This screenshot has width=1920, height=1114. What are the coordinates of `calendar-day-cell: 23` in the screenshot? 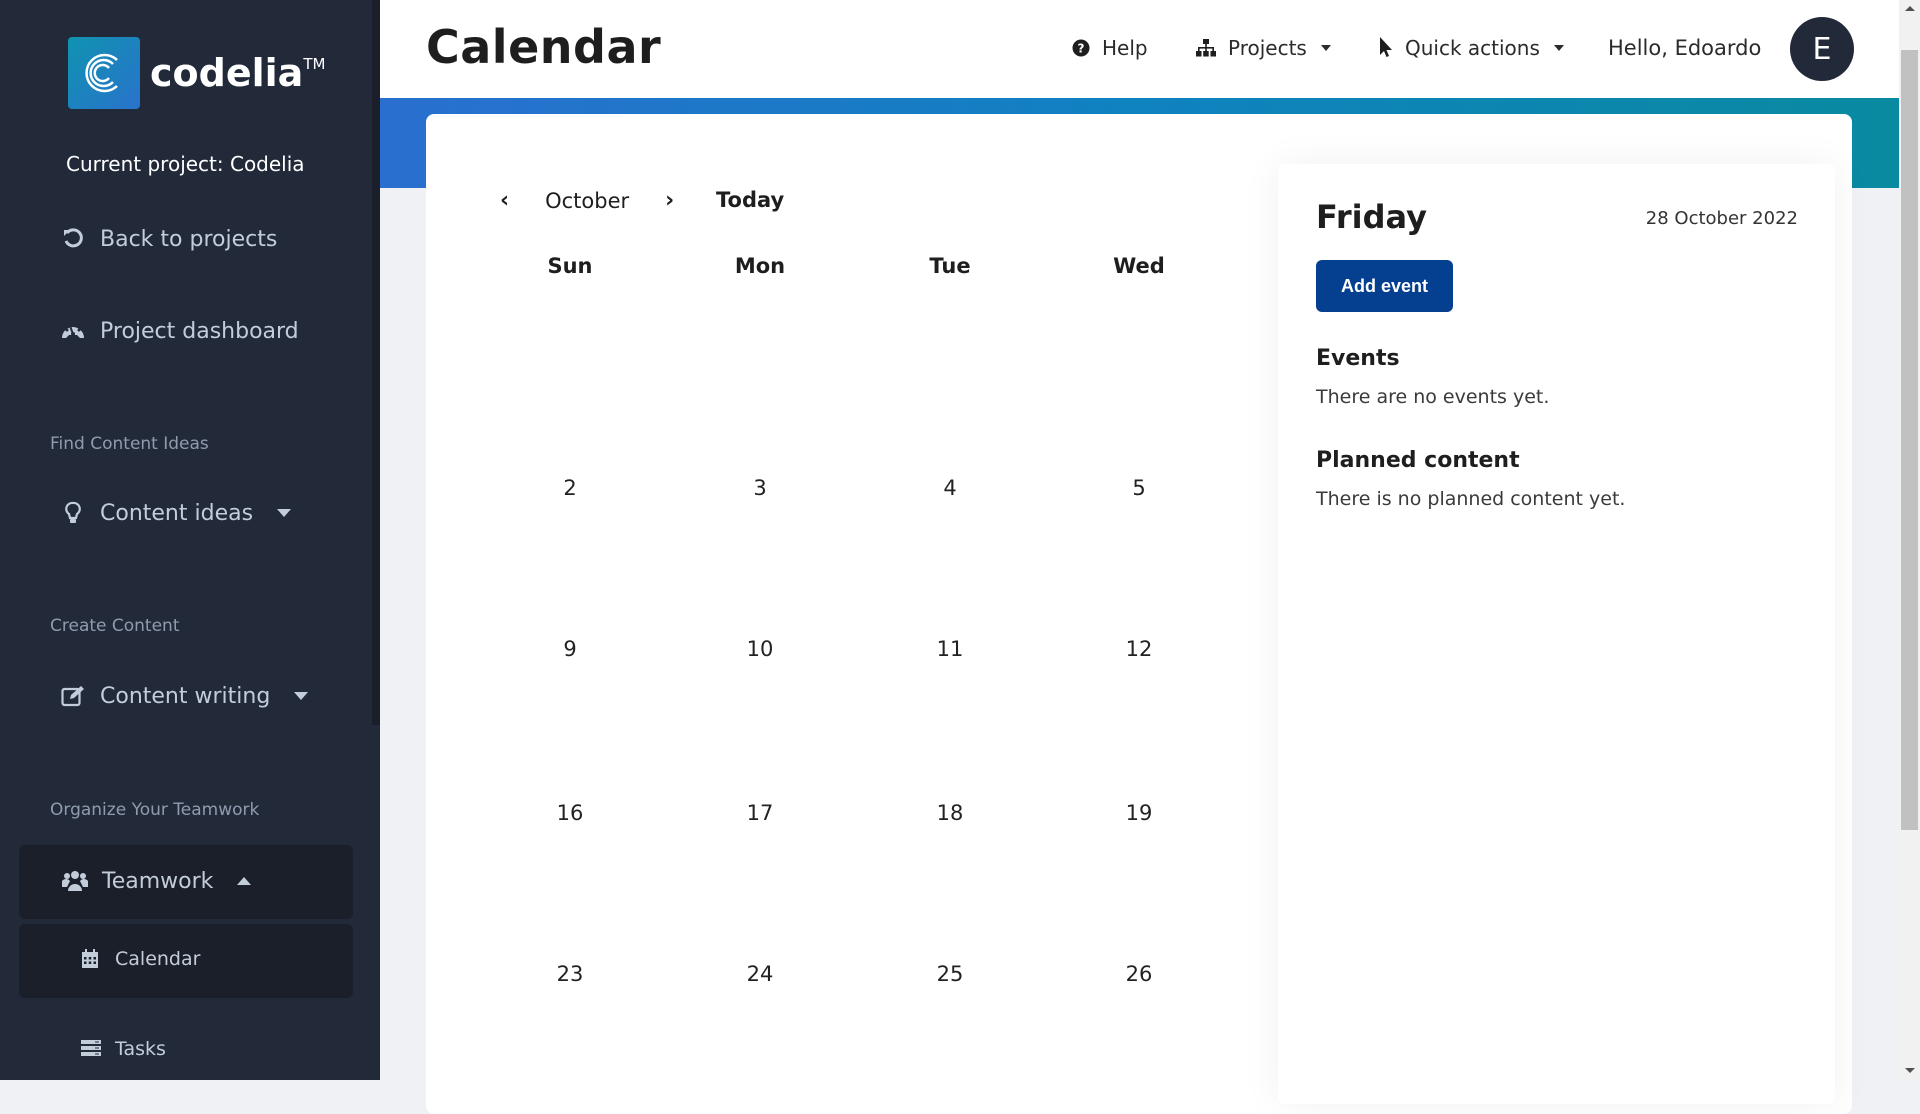 It's located at (570, 974).